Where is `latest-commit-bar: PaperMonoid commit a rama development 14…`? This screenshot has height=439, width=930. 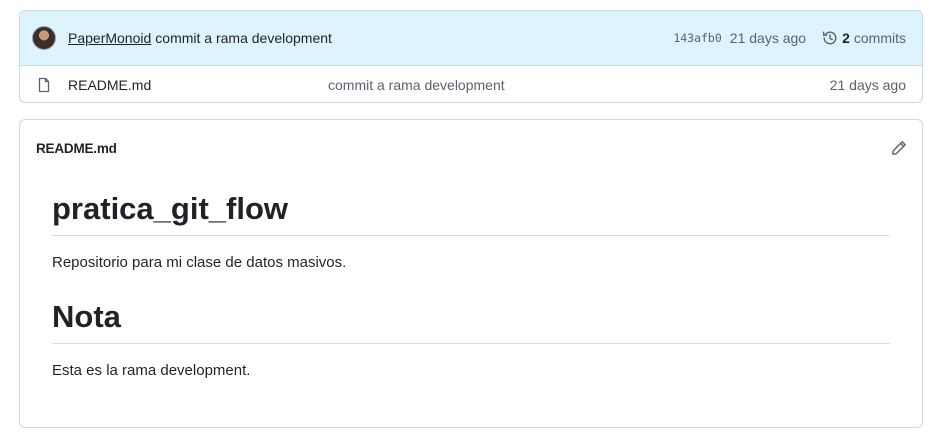 latest-commit-bar: PaperMonoid commit a rama development 14… is located at coordinates (471, 38).